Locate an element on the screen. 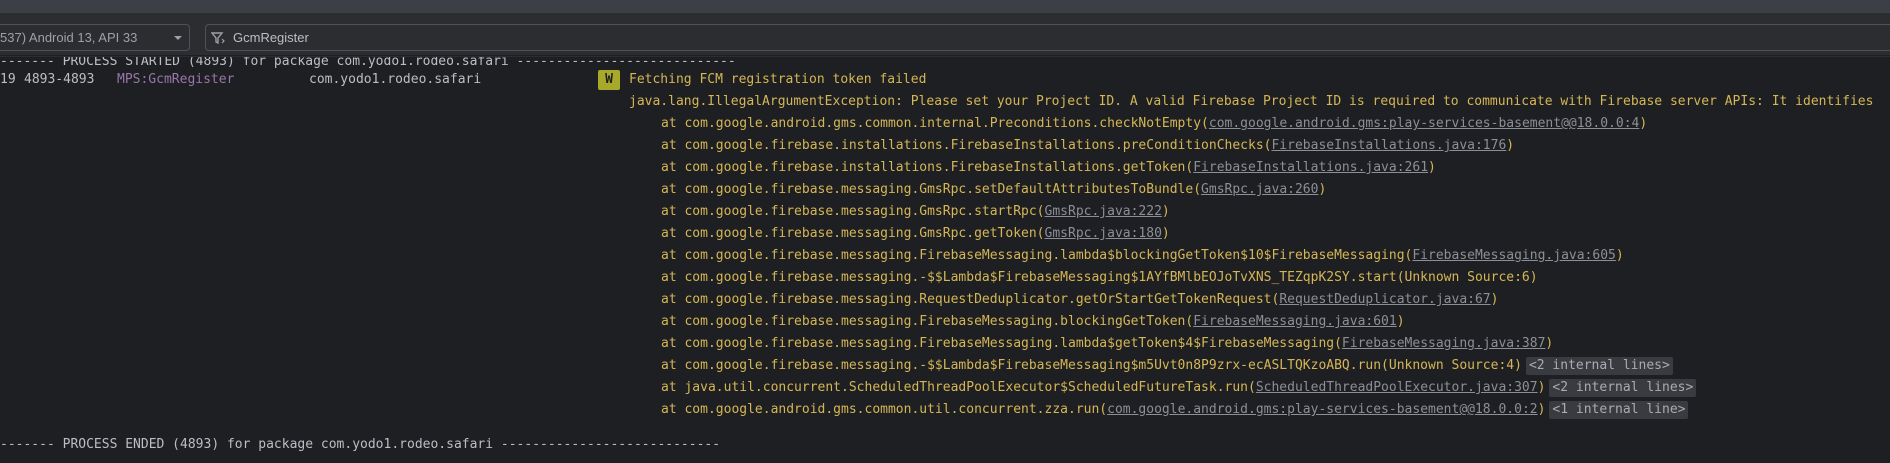 This screenshot has width=1890, height=463. log-entry-package: com.yodo1.rodeo.safari is located at coordinates (395, 79).